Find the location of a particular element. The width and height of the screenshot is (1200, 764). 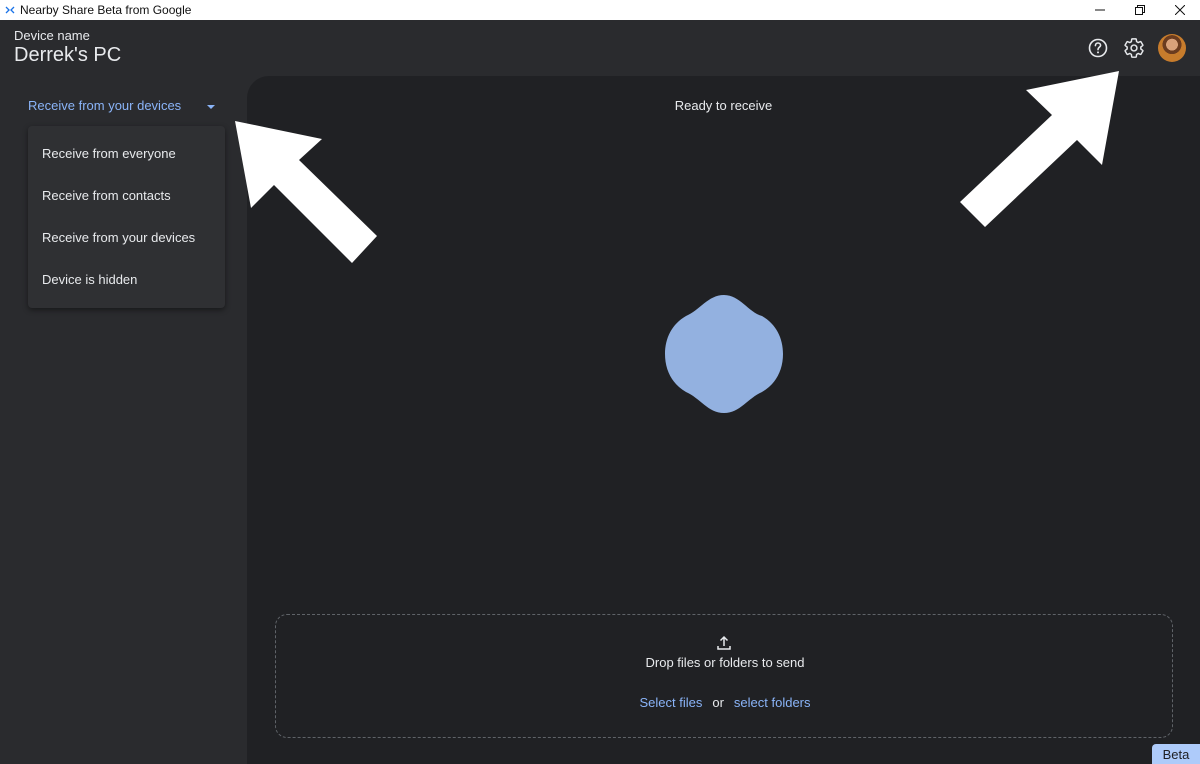

close-button is located at coordinates (1180, 10).